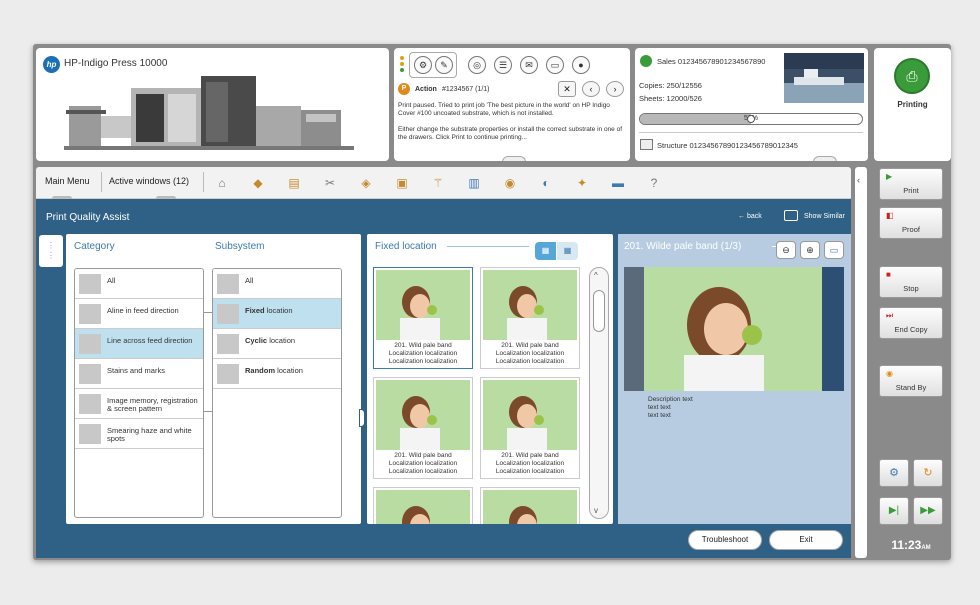  I want to click on clock-time: 11:23, so click(906, 545).